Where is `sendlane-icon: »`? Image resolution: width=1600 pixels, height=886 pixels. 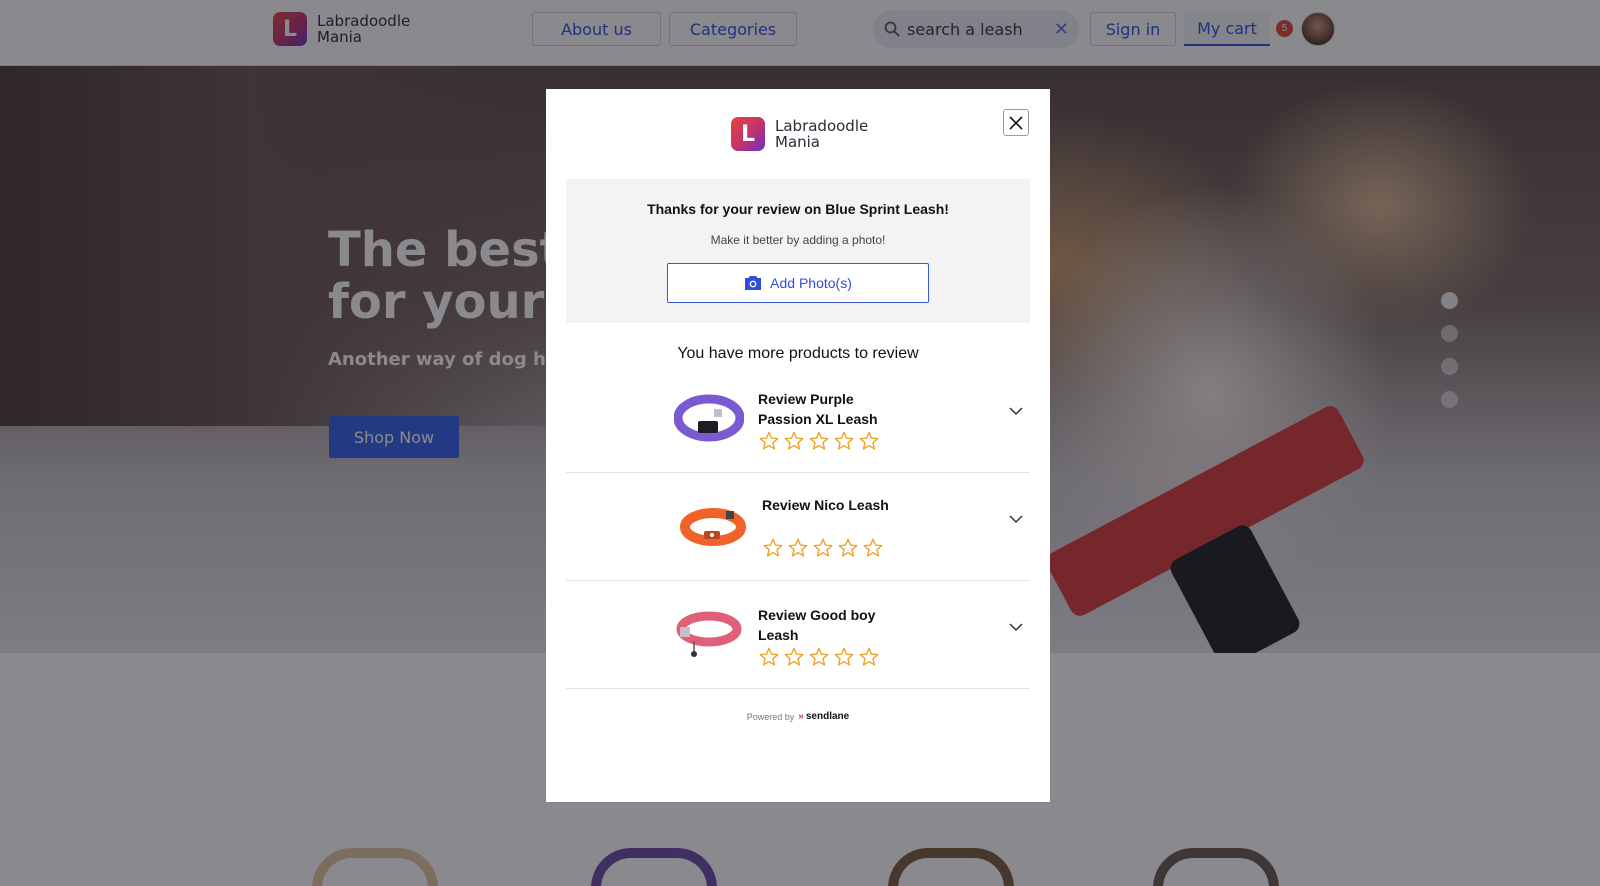
sendlane-icon: » is located at coordinates (801, 716).